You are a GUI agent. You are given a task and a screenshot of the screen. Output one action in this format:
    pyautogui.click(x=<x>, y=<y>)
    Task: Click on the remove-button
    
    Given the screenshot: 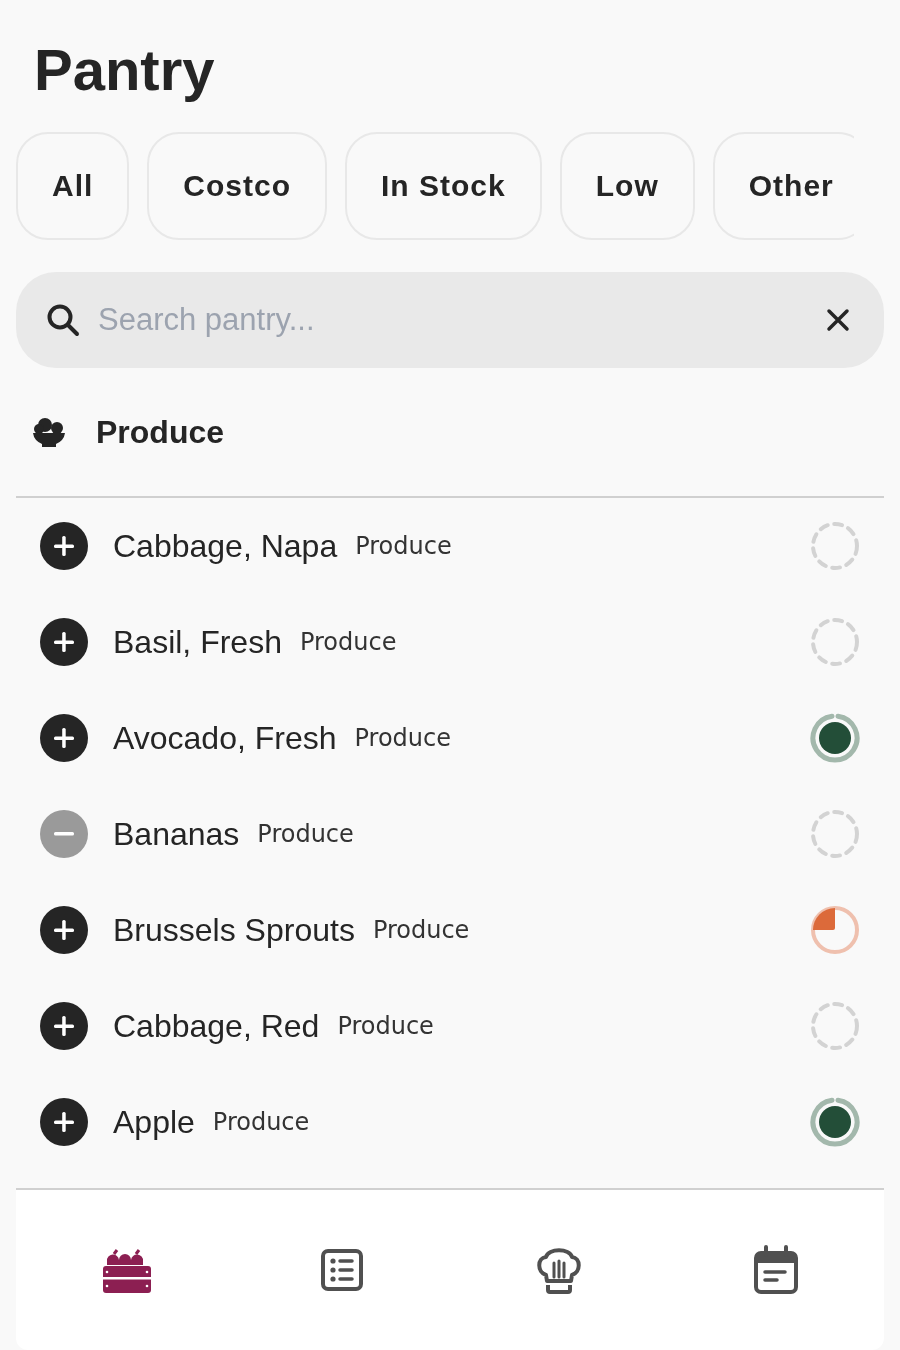 What is the action you would take?
    pyautogui.click(x=64, y=834)
    